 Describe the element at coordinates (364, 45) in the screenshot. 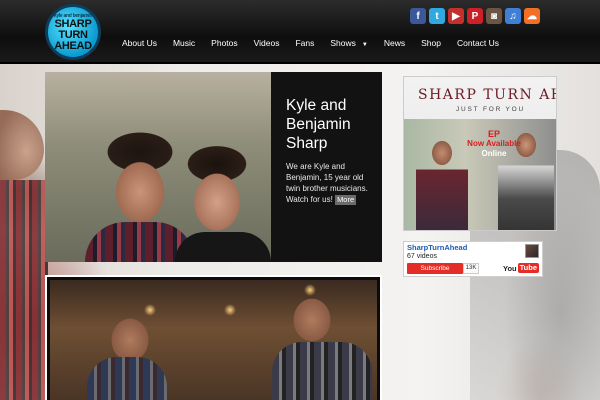

I see `chevron-down-icon: ▼` at that location.